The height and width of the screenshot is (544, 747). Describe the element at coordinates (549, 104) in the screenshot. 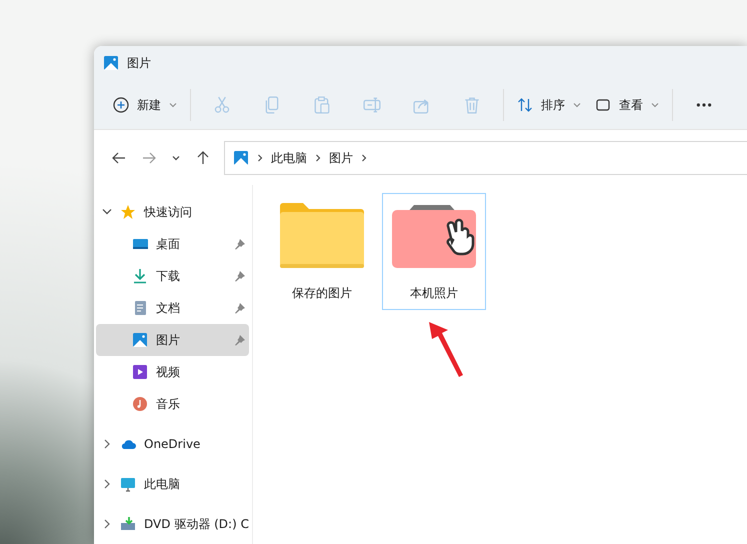

I see `sort-button: 排序` at that location.